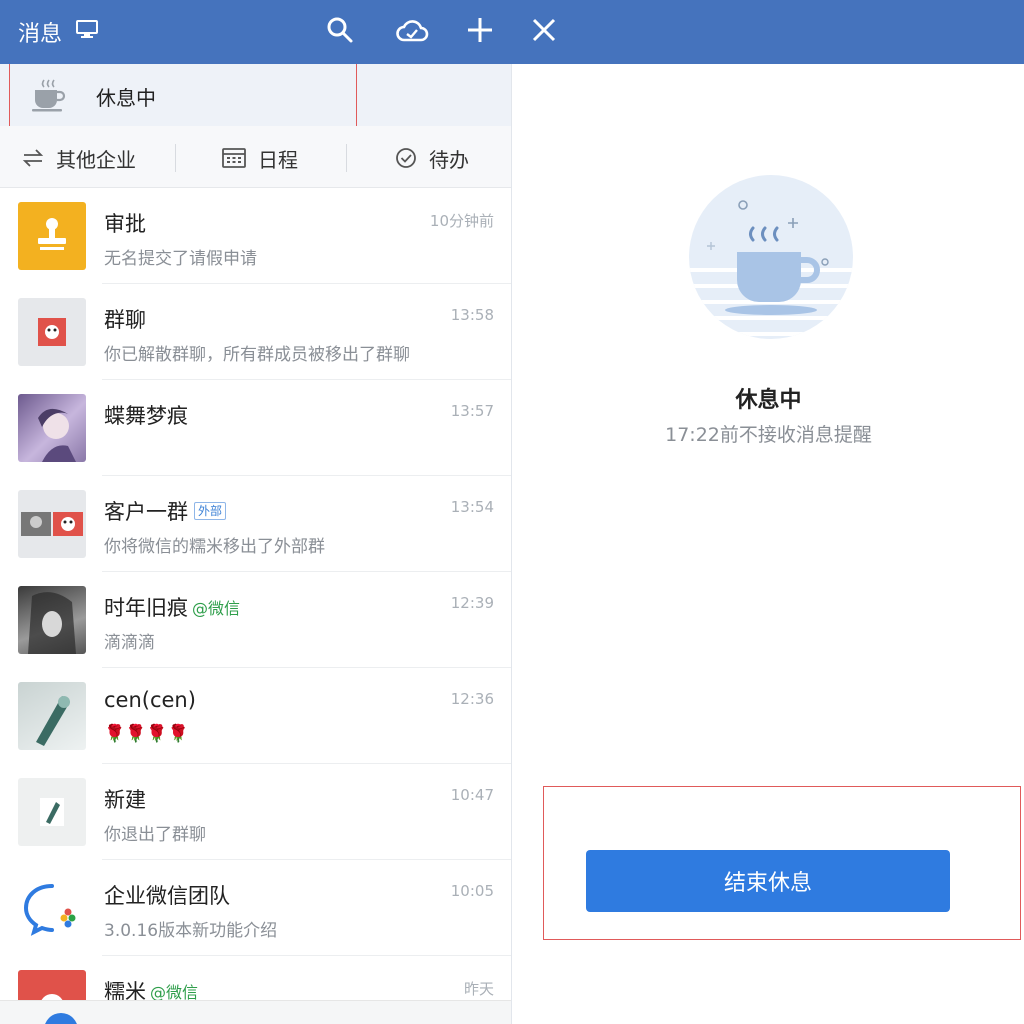  Describe the element at coordinates (512, 32) in the screenshot. I see `top-bar: 消息` at that location.